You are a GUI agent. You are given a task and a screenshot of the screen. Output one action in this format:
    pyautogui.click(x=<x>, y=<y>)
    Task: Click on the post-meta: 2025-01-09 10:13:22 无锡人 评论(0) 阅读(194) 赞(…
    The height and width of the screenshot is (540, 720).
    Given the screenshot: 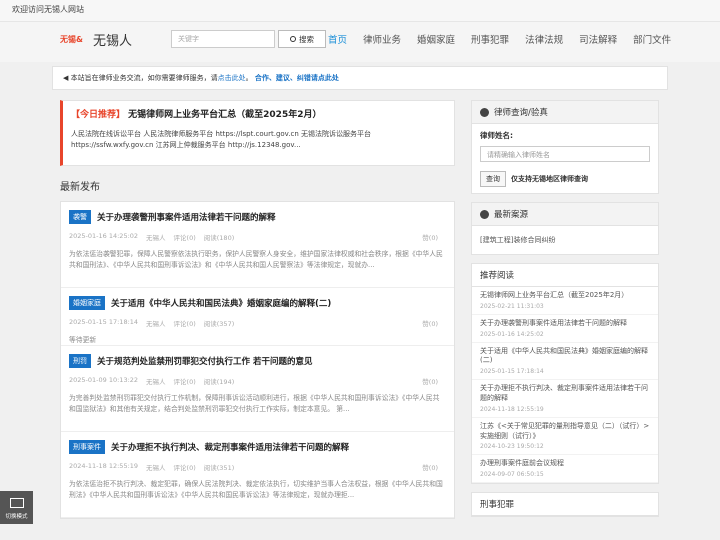 What is the action you would take?
    pyautogui.click(x=257, y=381)
    